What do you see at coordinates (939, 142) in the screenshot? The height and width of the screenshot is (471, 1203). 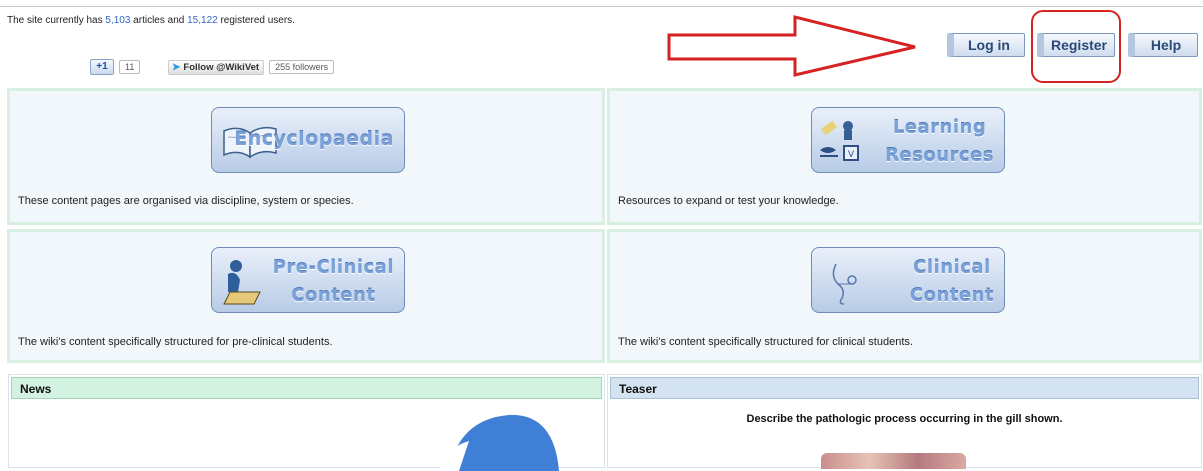 I see `learning-resources-title: Learning Resources` at bounding box center [939, 142].